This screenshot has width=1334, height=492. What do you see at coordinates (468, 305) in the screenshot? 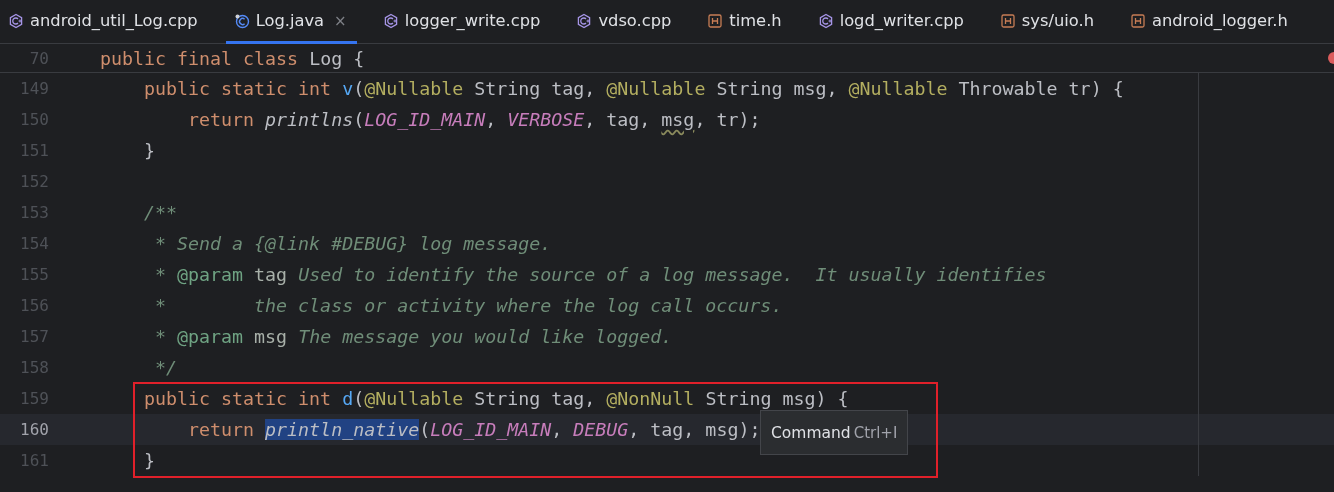
I see `code-line: * the class or activity where the log call occurs.` at bounding box center [468, 305].